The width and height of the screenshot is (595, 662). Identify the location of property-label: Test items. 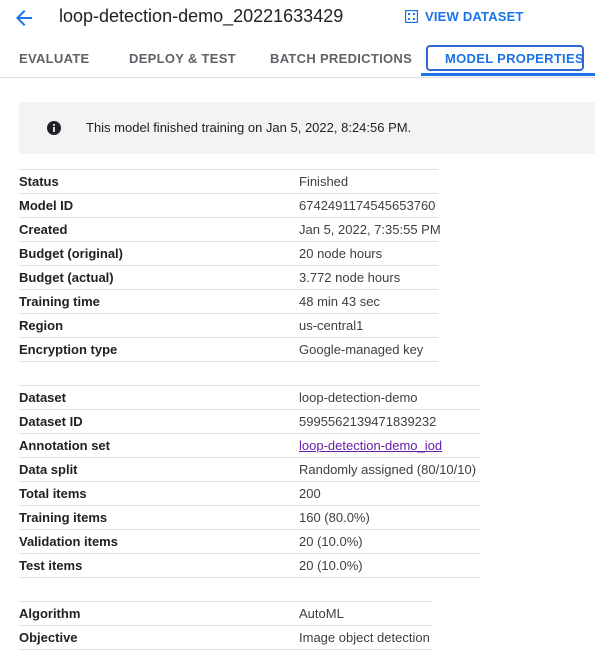
(51, 565).